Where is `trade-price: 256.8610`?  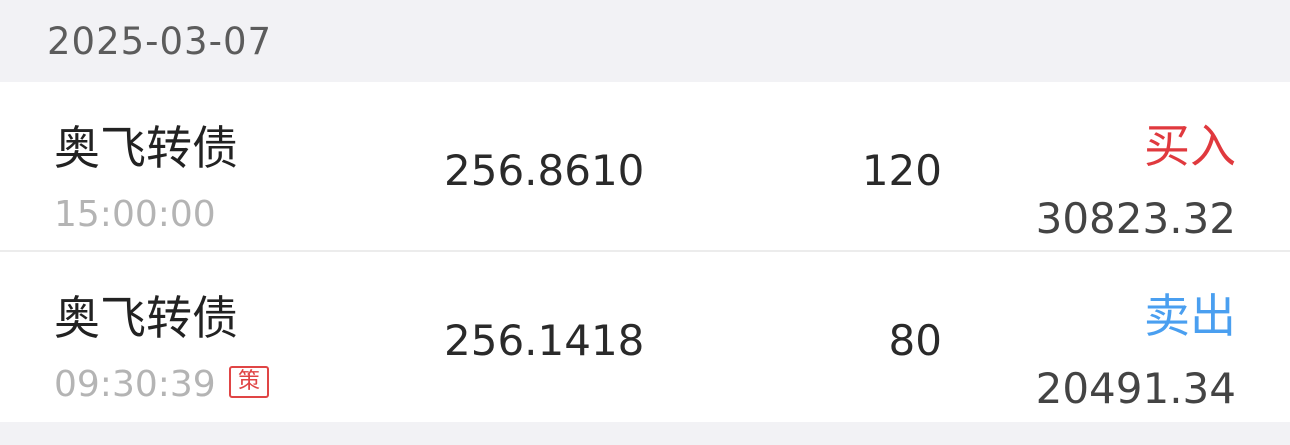
trade-price: 256.8610 is located at coordinates (544, 170).